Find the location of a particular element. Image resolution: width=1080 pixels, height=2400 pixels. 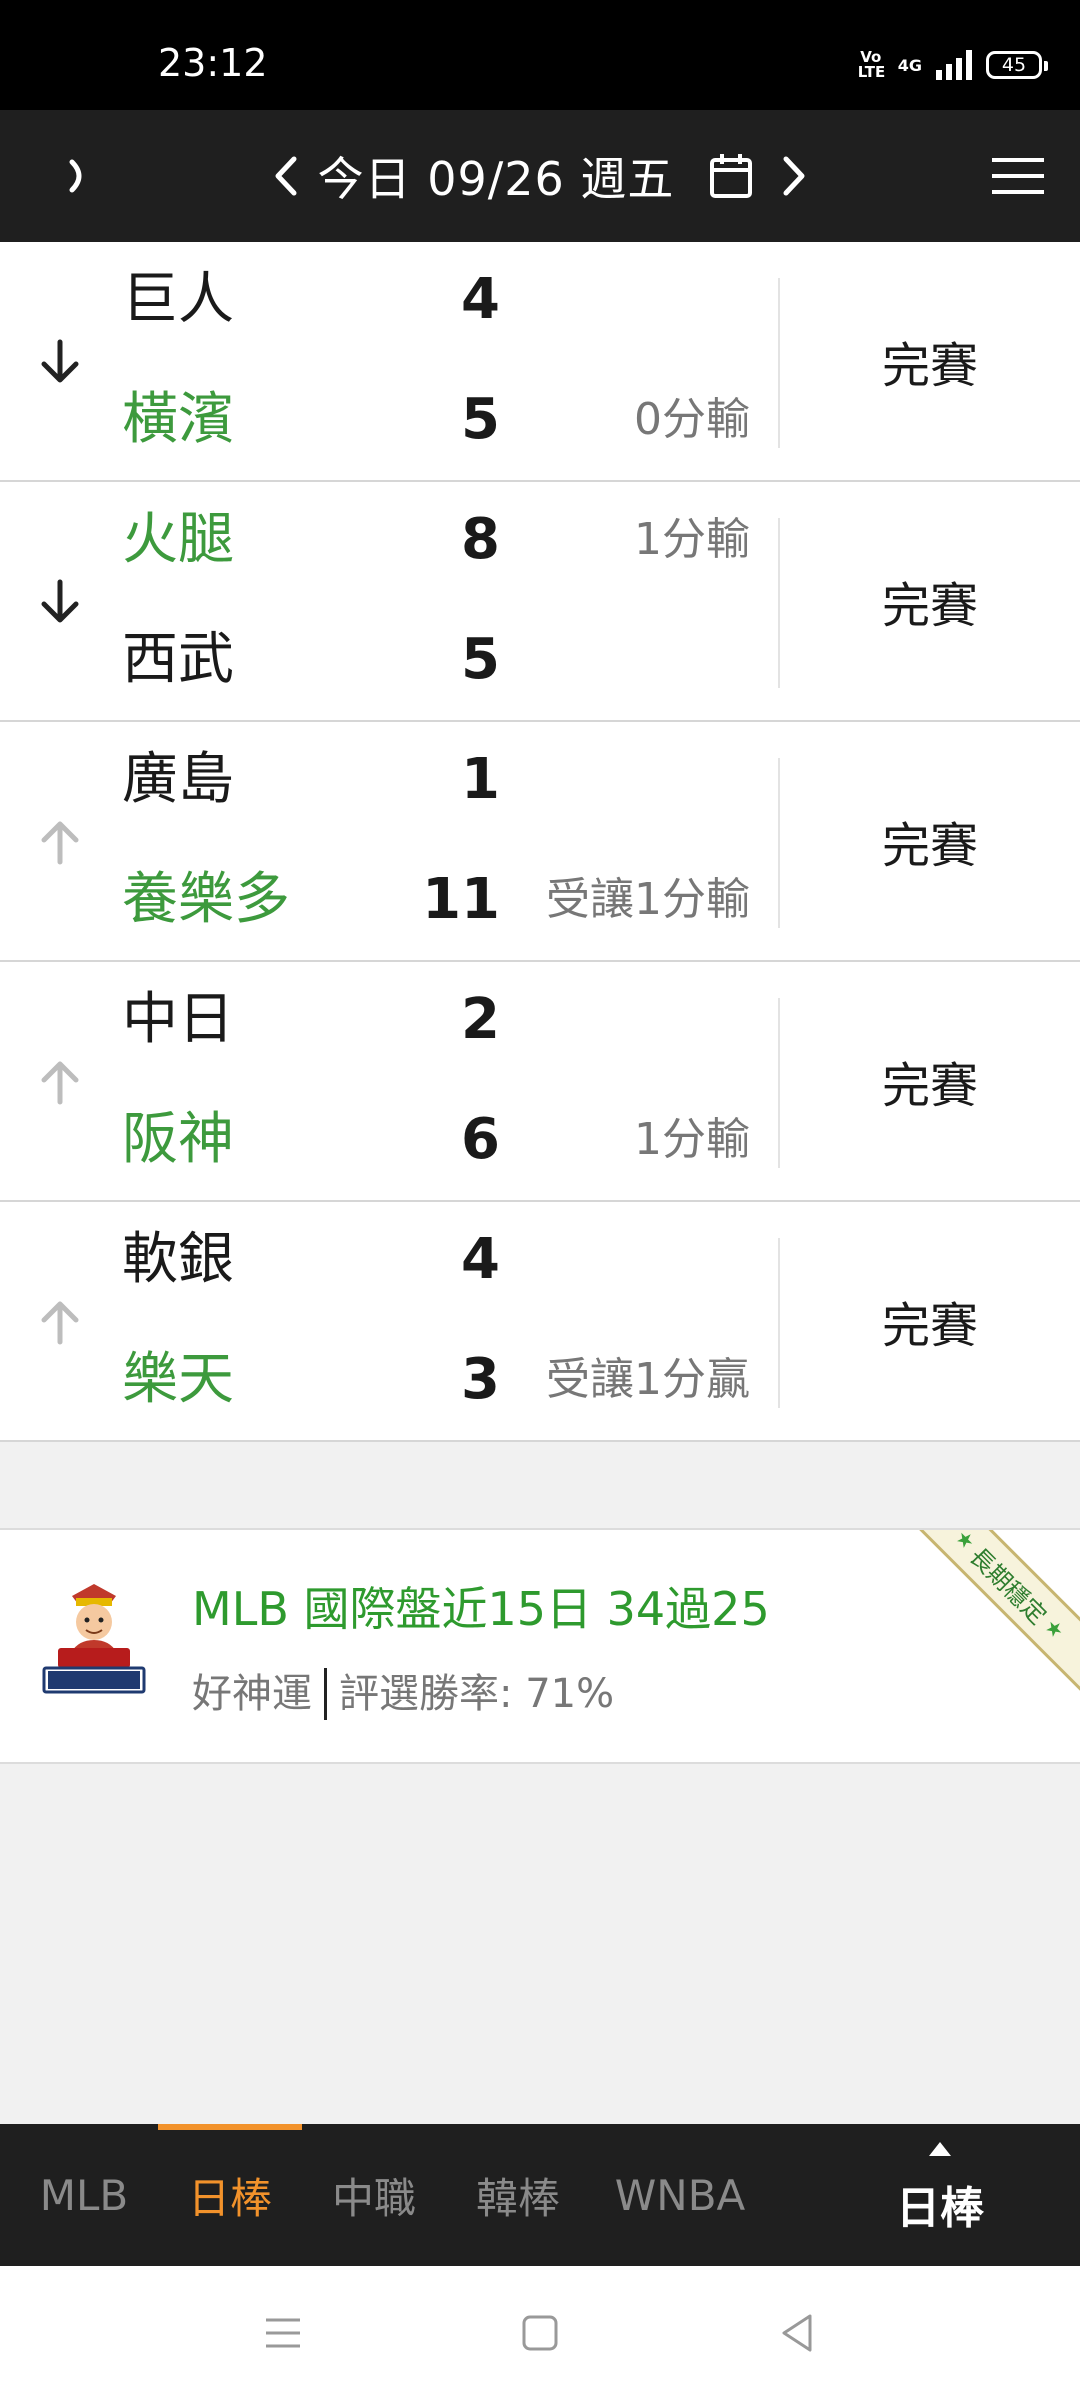

system-nav-bar is located at coordinates (540, 2333).